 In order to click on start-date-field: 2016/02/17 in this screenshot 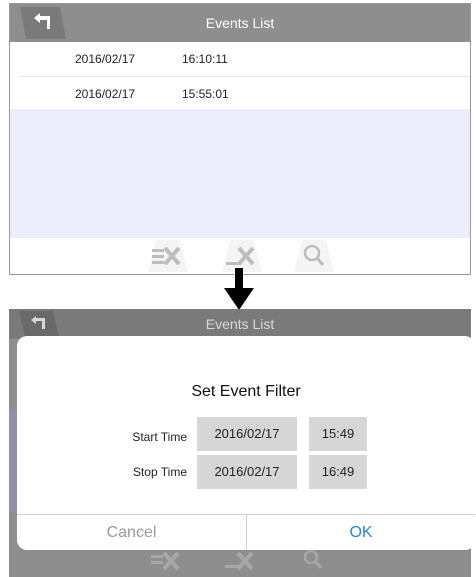, I will do `click(247, 434)`.